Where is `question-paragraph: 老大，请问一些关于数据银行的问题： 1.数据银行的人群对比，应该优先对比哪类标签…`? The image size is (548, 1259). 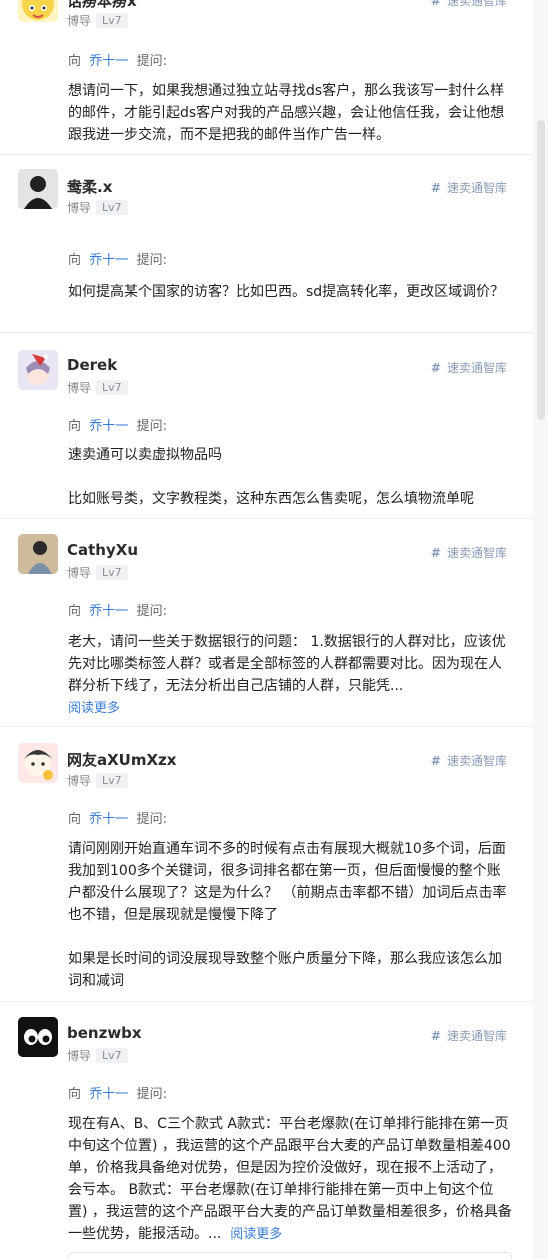
question-paragraph: 老大，请问一些关于数据银行的问题： 1.数据银行的人群对比，应该优先对比哪类标签… is located at coordinates (287, 664).